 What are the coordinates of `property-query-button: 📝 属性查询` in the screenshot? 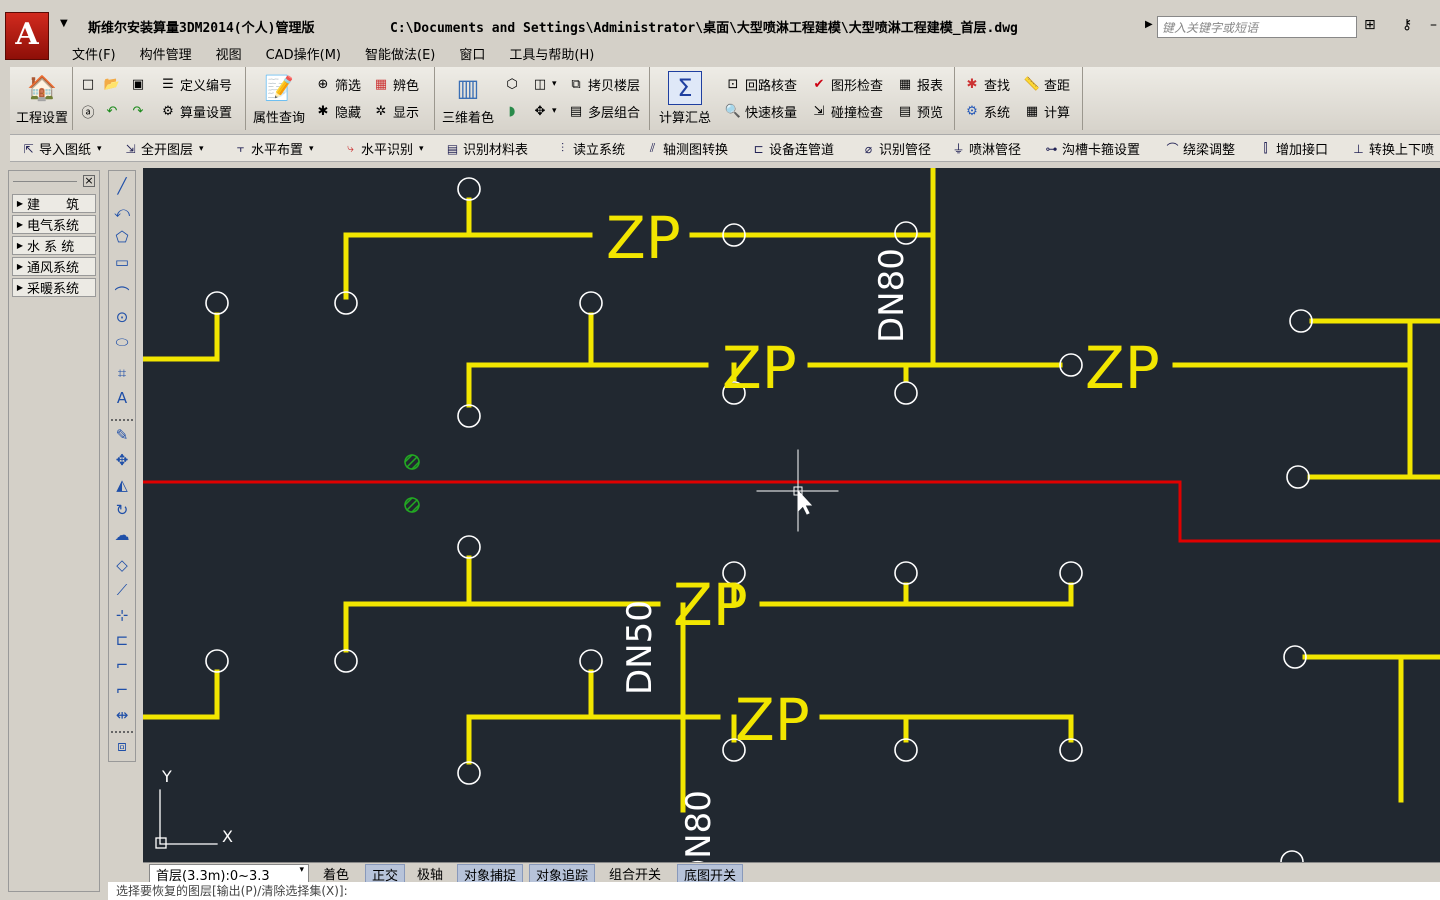 It's located at (279, 98).